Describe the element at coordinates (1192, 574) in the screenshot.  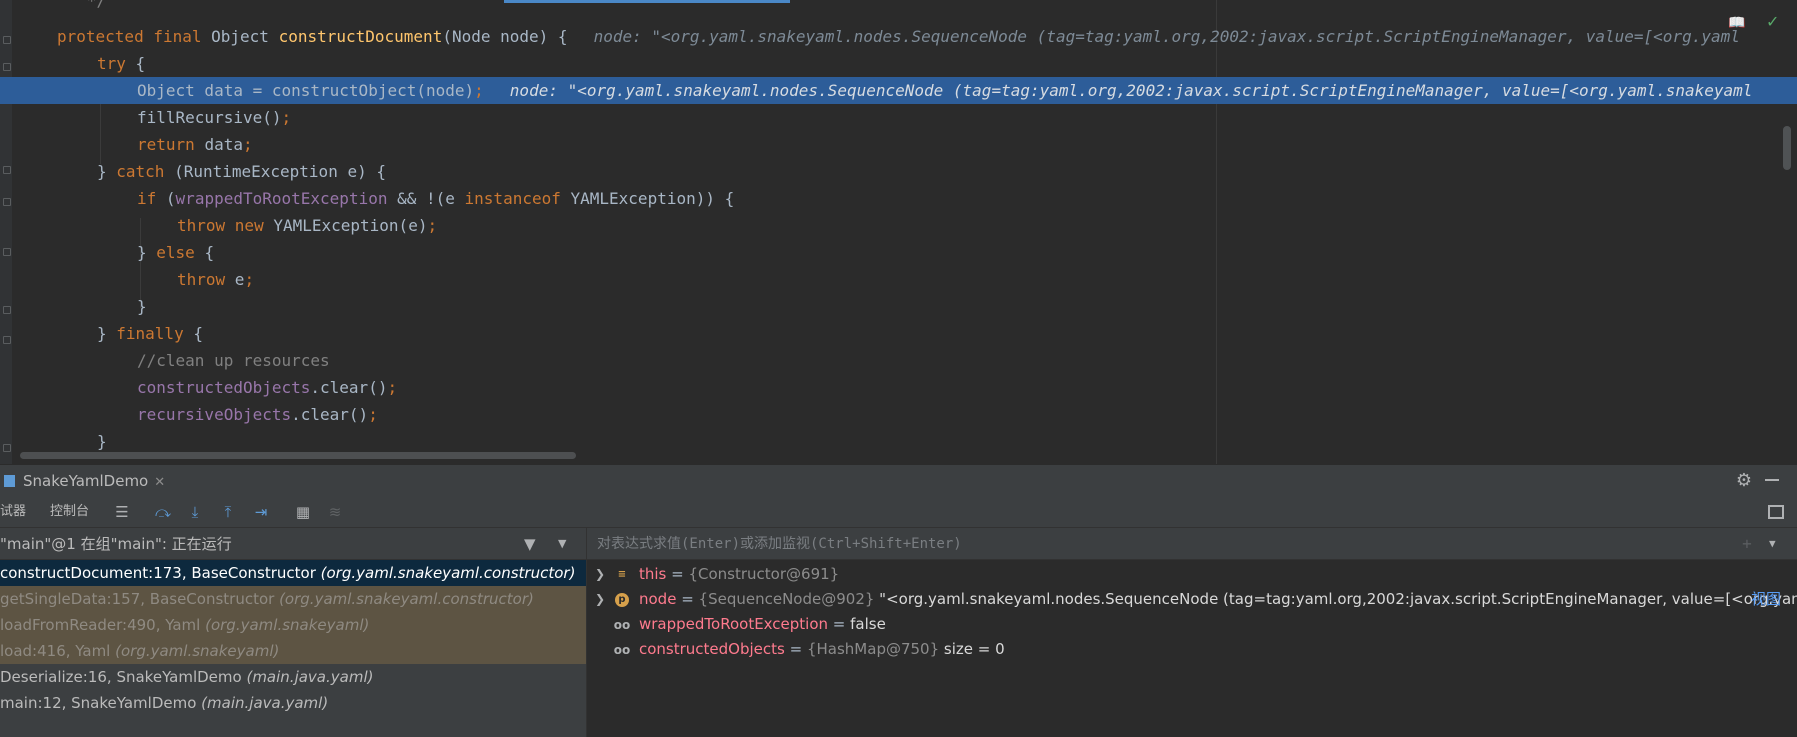
I see `variable-row: ❯ ≡ this = {Constructor@691}` at that location.